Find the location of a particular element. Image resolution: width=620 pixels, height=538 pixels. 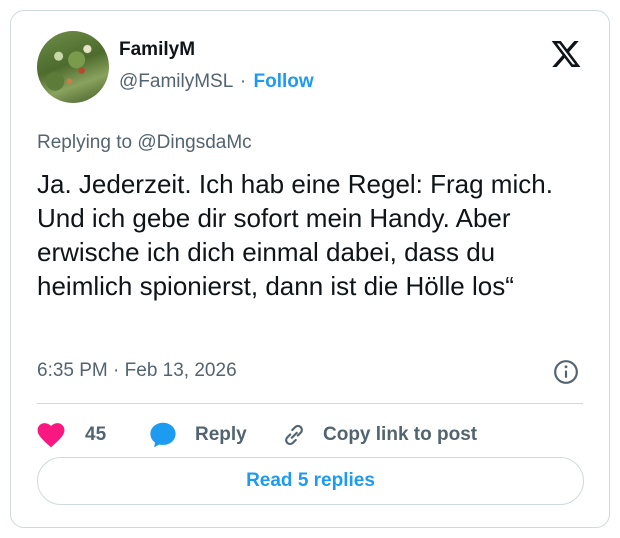

replying-prefix: Replying to is located at coordinates (85, 142).